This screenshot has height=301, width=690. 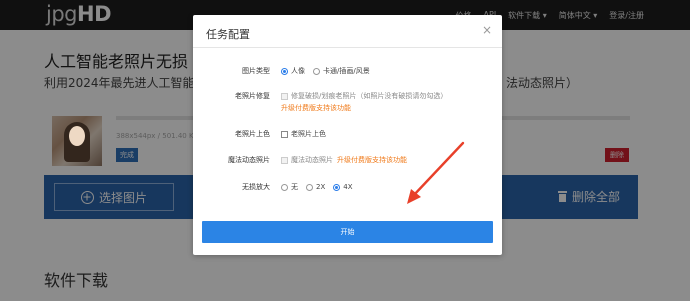 What do you see at coordinates (341, 71) in the screenshot?
I see `radio-cartoon: 卡通/插画/风景` at bounding box center [341, 71].